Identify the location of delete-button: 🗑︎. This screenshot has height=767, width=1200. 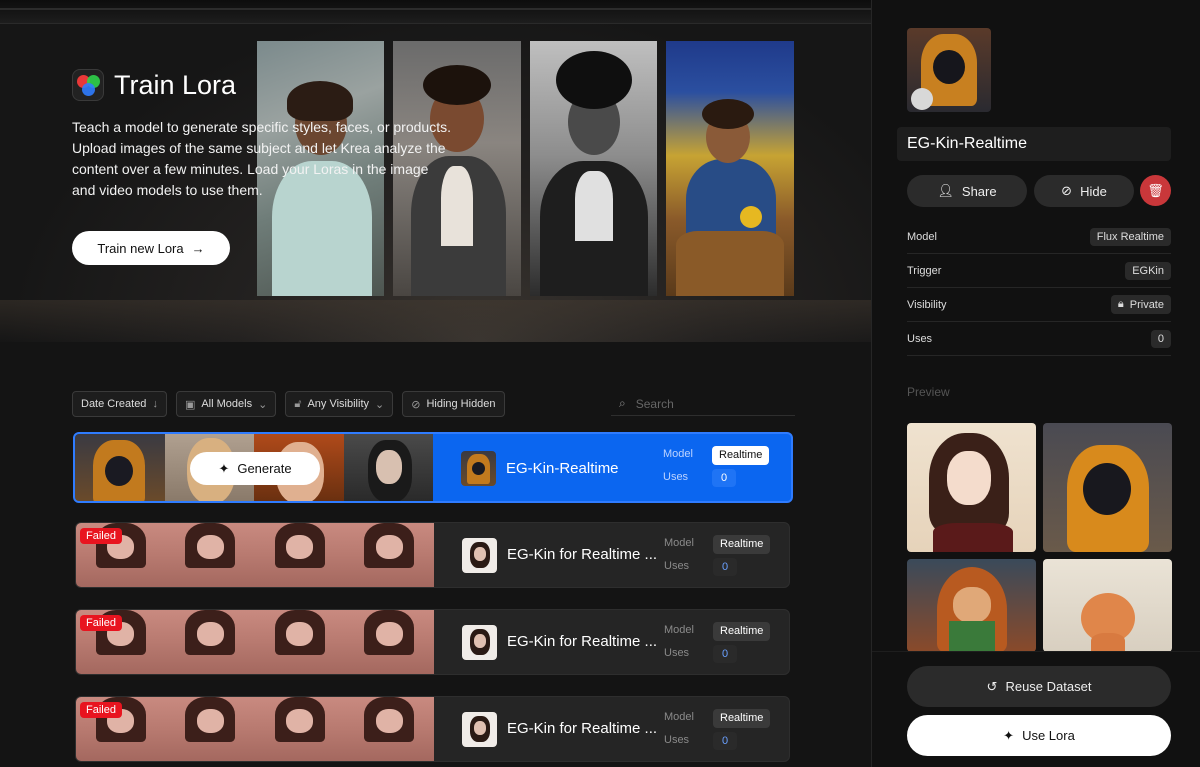
(1155, 190).